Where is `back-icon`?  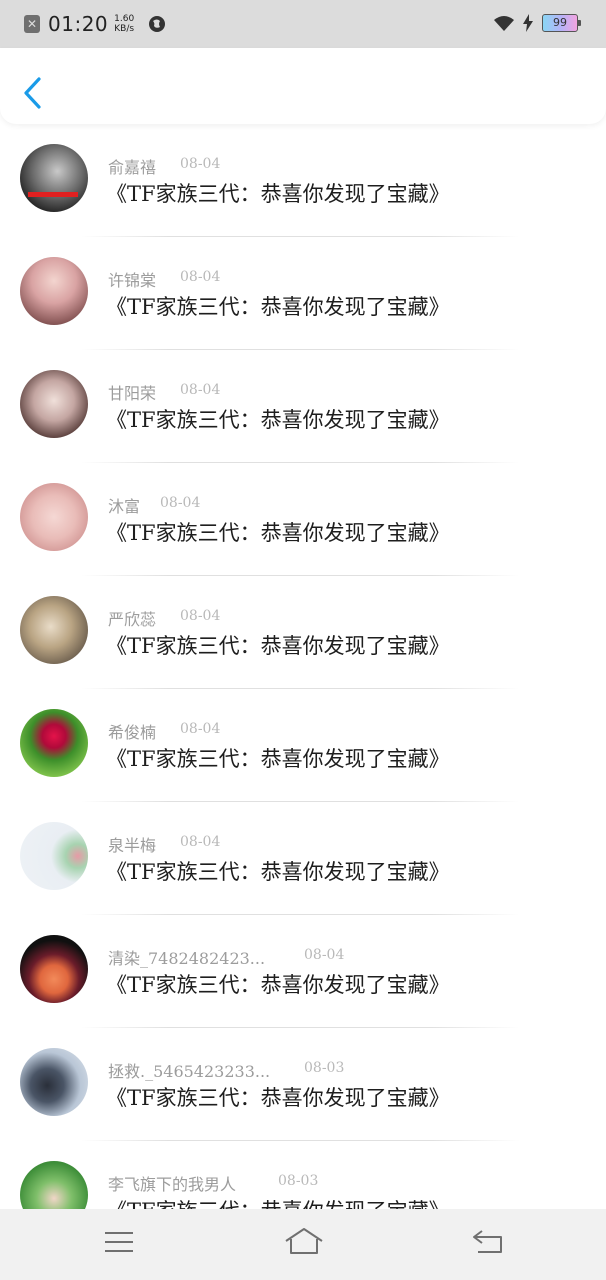
back-icon is located at coordinates (488, 1242).